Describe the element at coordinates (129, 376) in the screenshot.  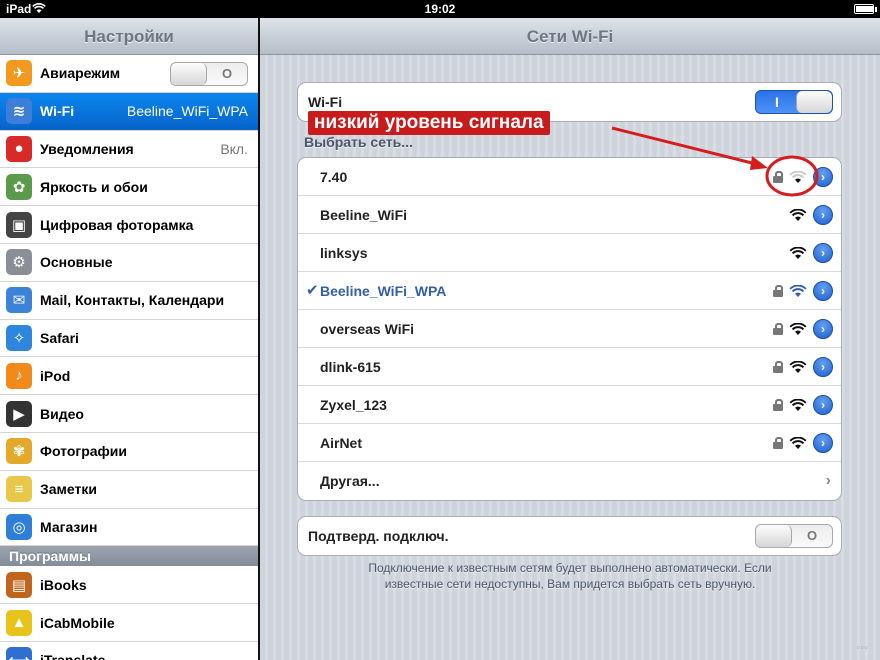
I see `sidebar-item: ♪ iPod` at that location.